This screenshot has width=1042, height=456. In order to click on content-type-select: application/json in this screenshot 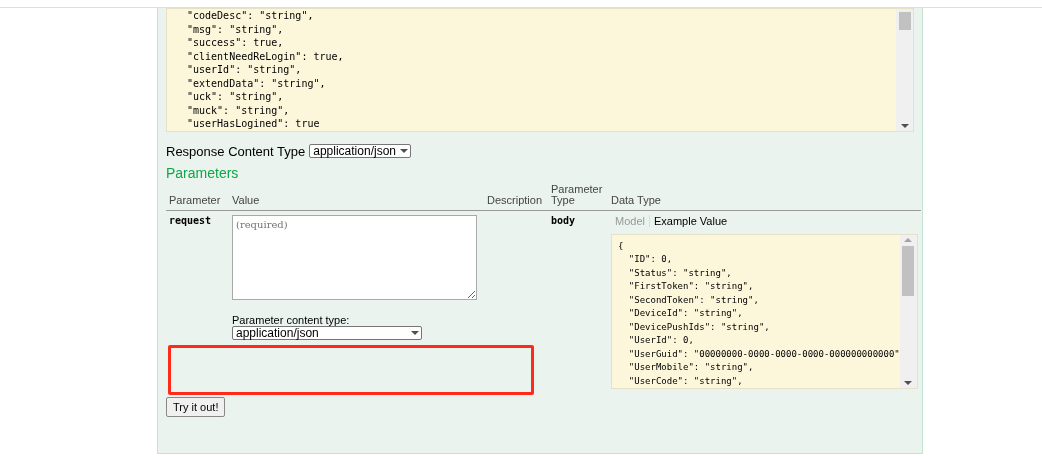, I will do `click(360, 151)`.